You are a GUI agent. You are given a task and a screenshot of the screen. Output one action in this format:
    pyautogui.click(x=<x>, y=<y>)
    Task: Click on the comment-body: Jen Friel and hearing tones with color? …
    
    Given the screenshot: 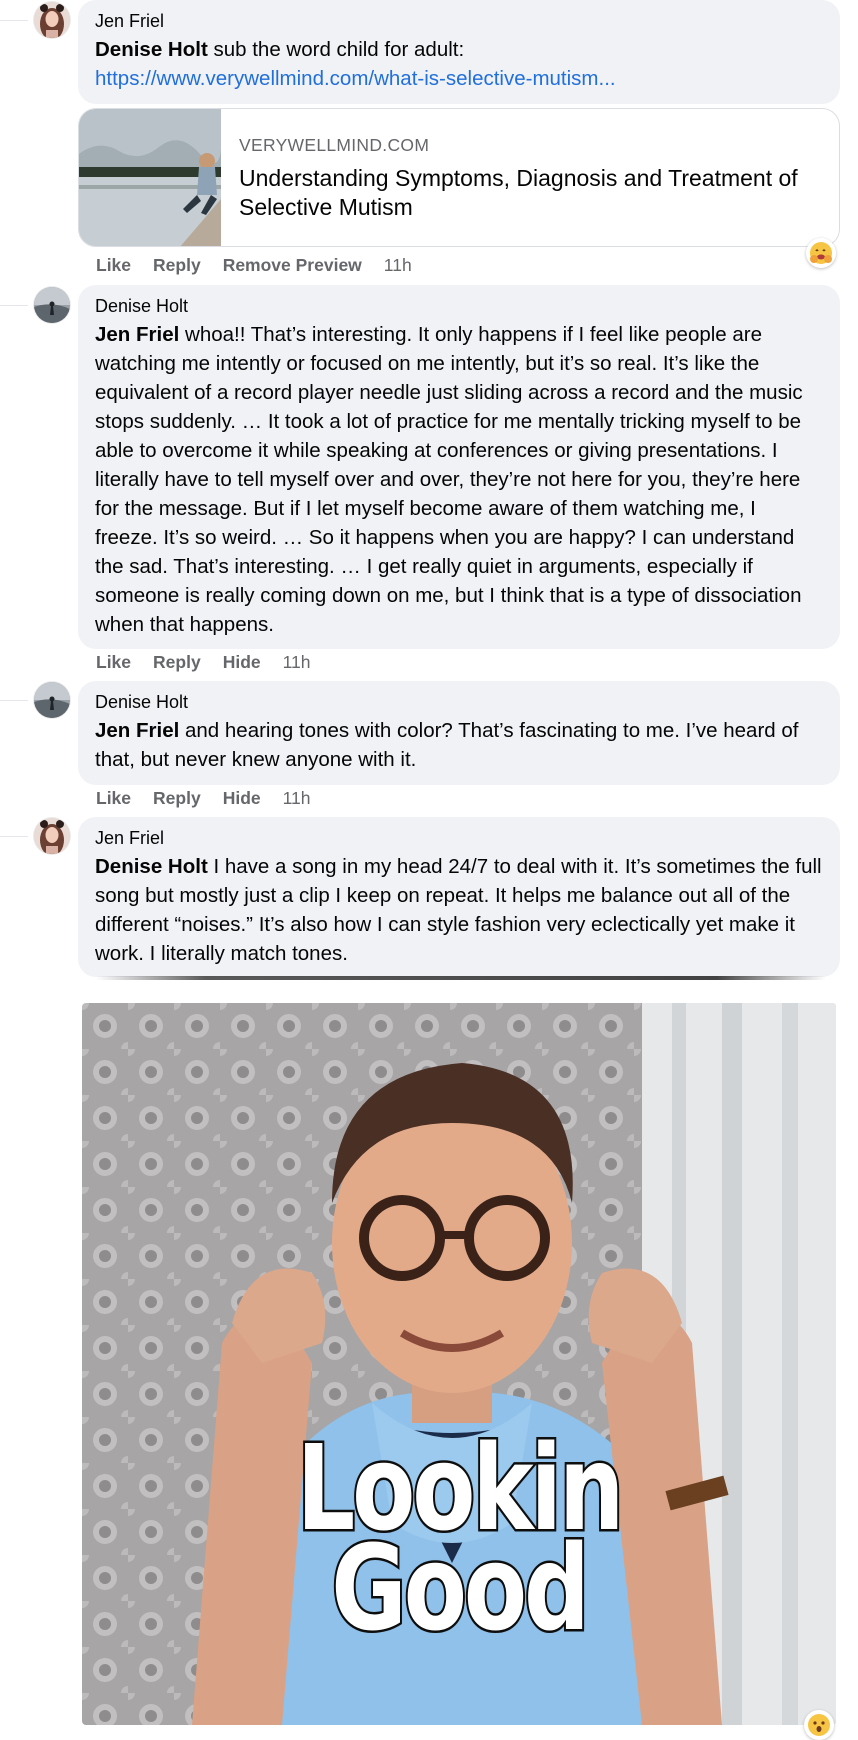 What is the action you would take?
    pyautogui.click(x=459, y=745)
    